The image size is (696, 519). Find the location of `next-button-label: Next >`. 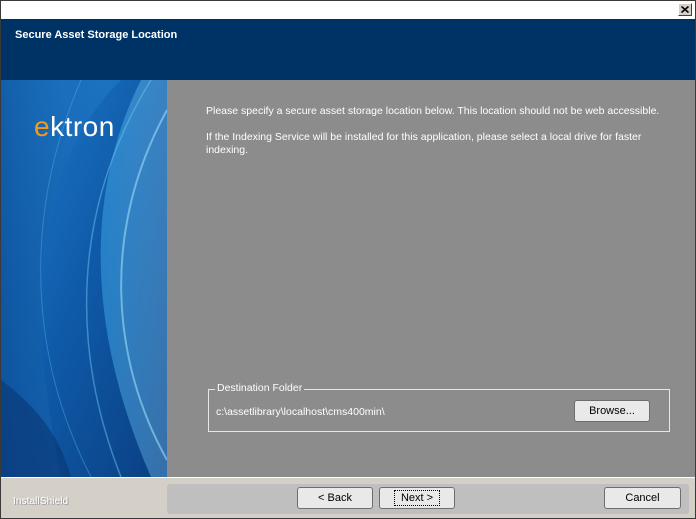

next-button-label: Next > is located at coordinates (417, 498).